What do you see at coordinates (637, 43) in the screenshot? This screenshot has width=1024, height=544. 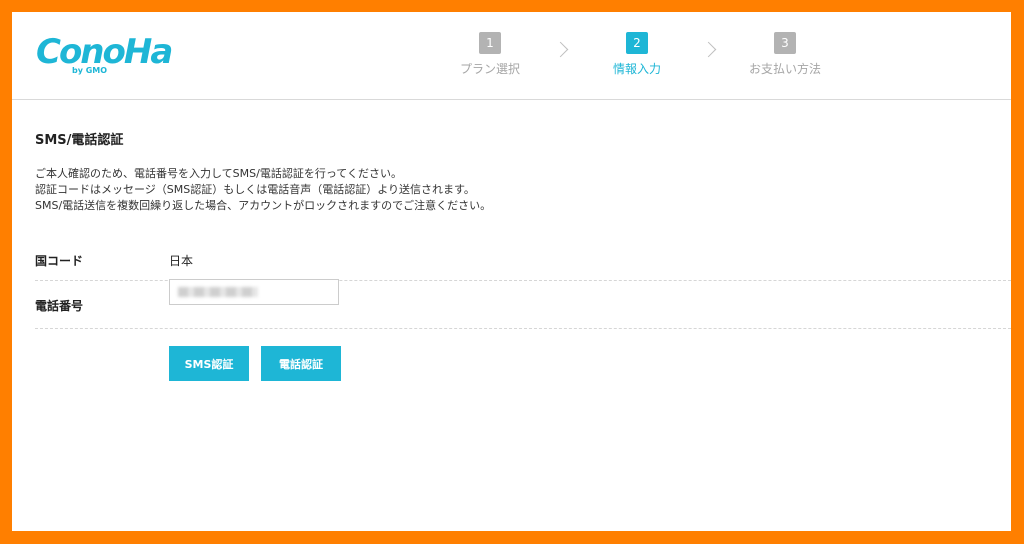 I see `step-number: 2` at bounding box center [637, 43].